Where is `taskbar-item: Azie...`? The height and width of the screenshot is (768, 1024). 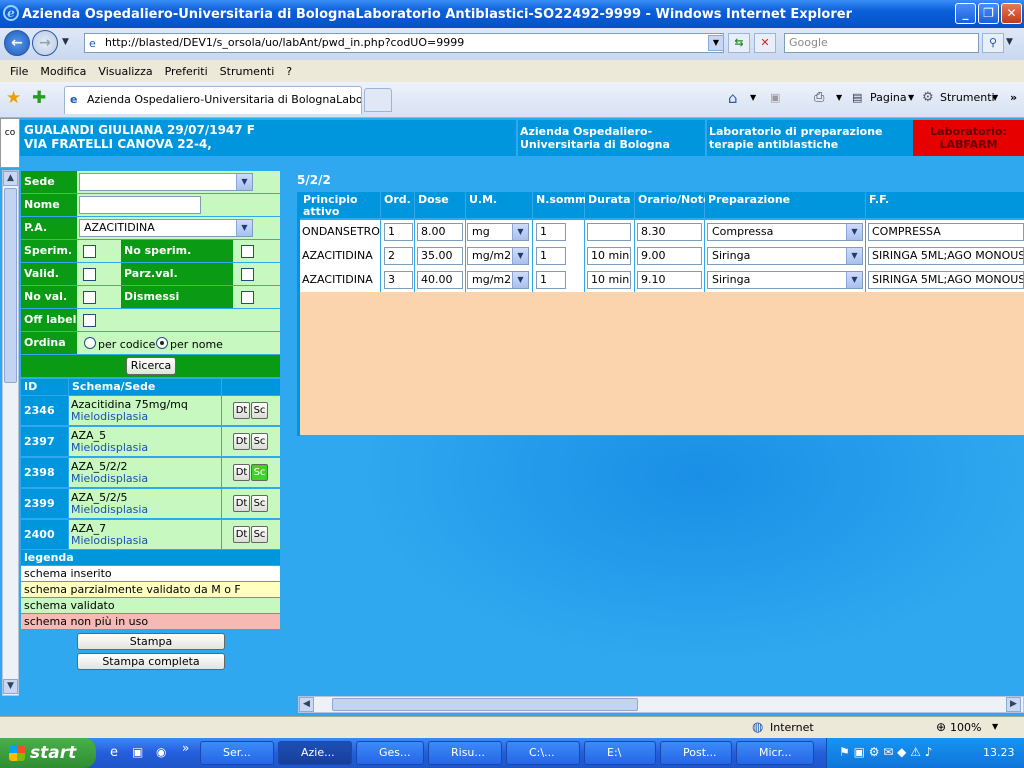
taskbar-item: Azie... is located at coordinates (315, 753).